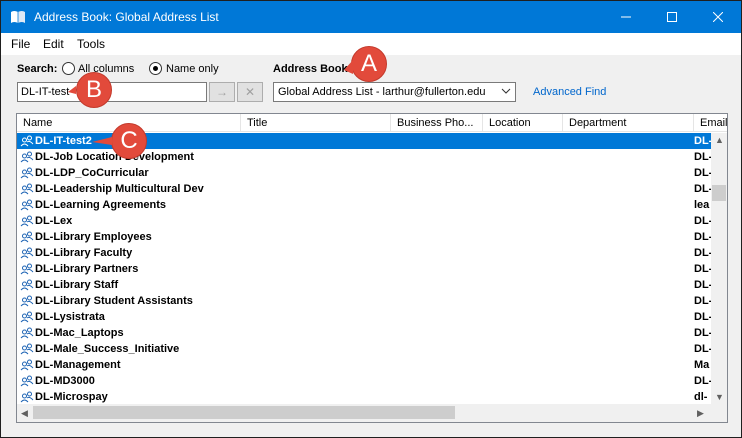 The width and height of the screenshot is (742, 438). Describe the element at coordinates (102, 141) in the screenshot. I see `callout-c-pointer` at that location.